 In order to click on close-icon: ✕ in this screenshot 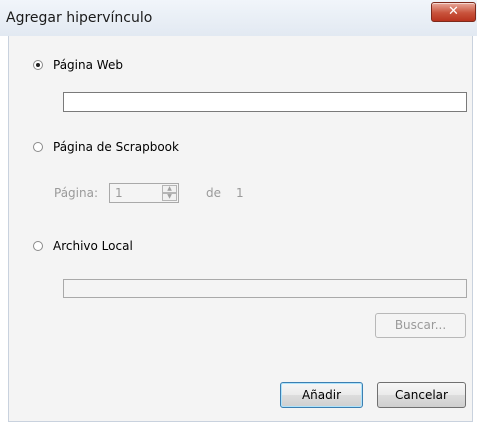, I will do `click(453, 11)`.